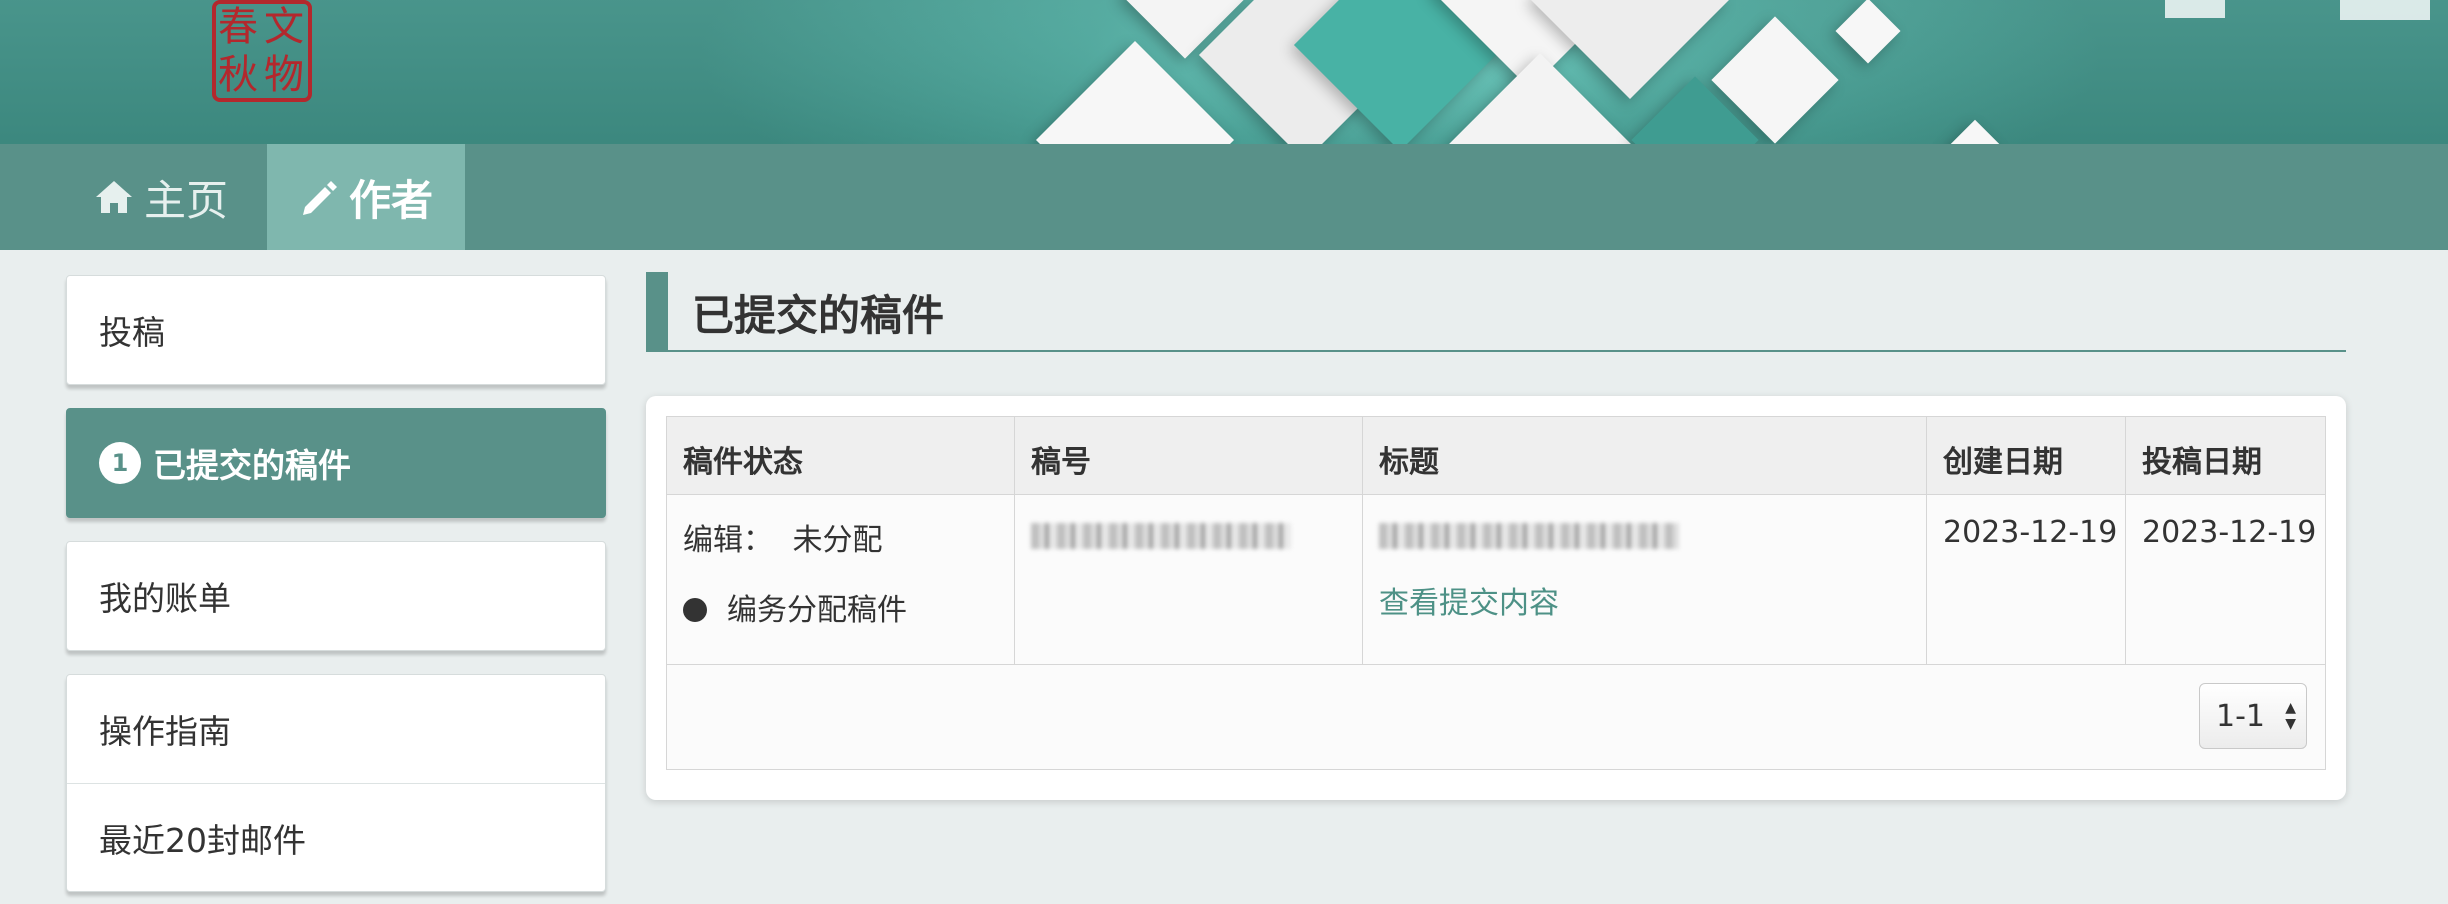 The image size is (2448, 904). I want to click on cell-manuscript-id, so click(1189, 579).